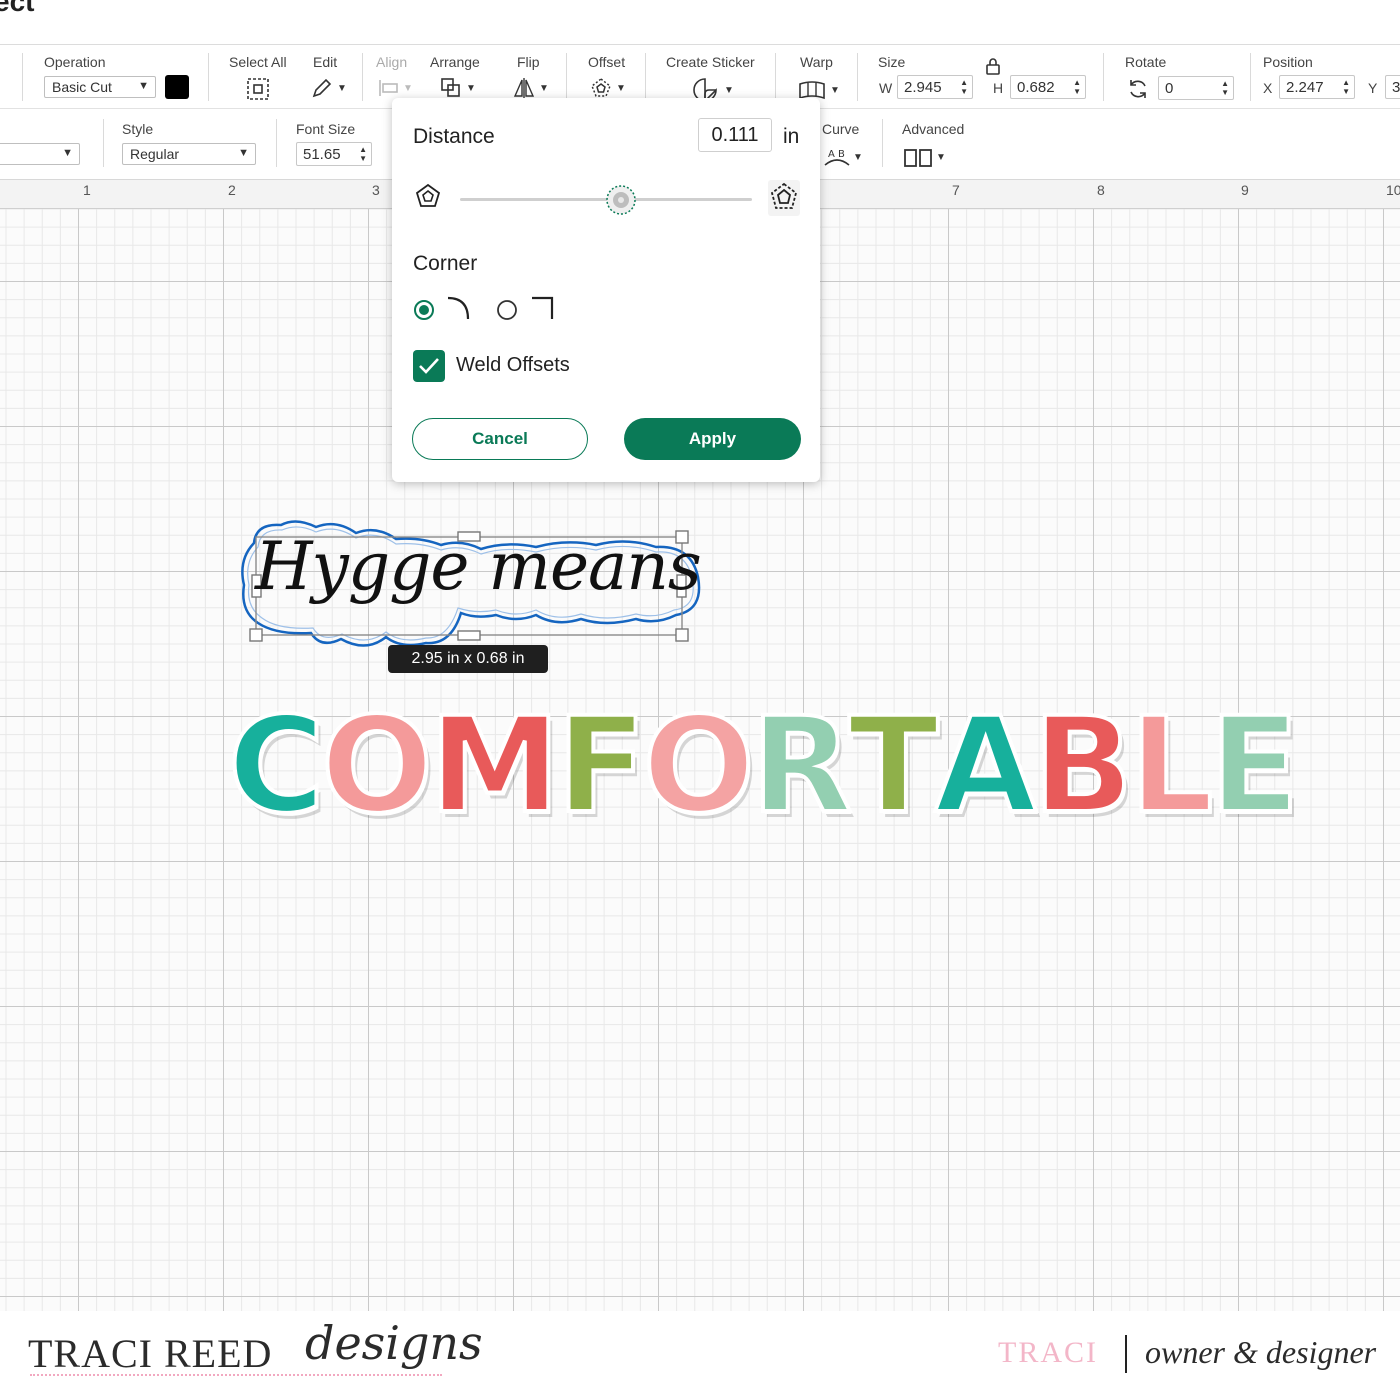 The height and width of the screenshot is (1400, 1400). Describe the element at coordinates (1196, 88) in the screenshot. I see `rotate-input: 0 ▲ ▼` at that location.